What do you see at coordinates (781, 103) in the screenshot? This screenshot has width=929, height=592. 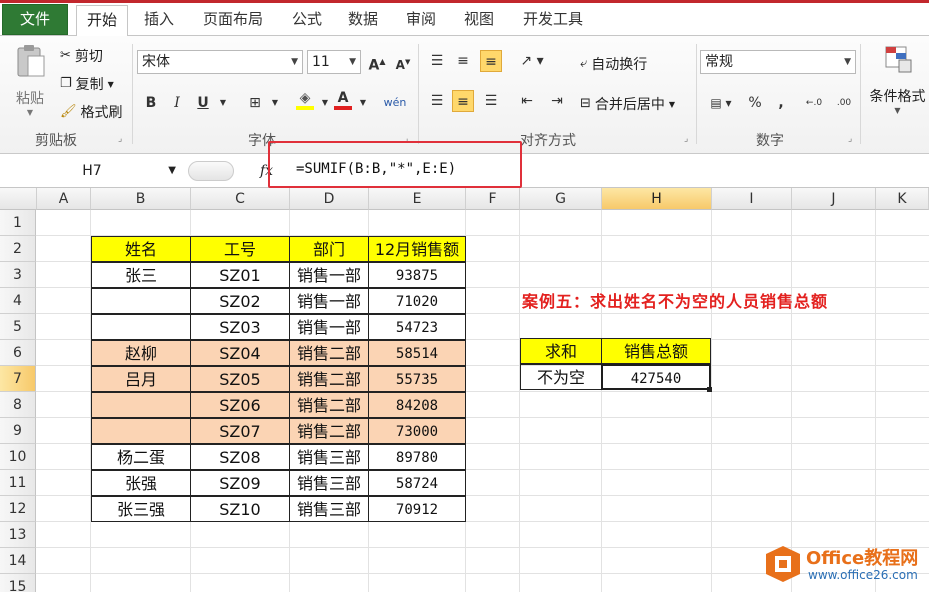 I see `comma-button: ,` at bounding box center [781, 103].